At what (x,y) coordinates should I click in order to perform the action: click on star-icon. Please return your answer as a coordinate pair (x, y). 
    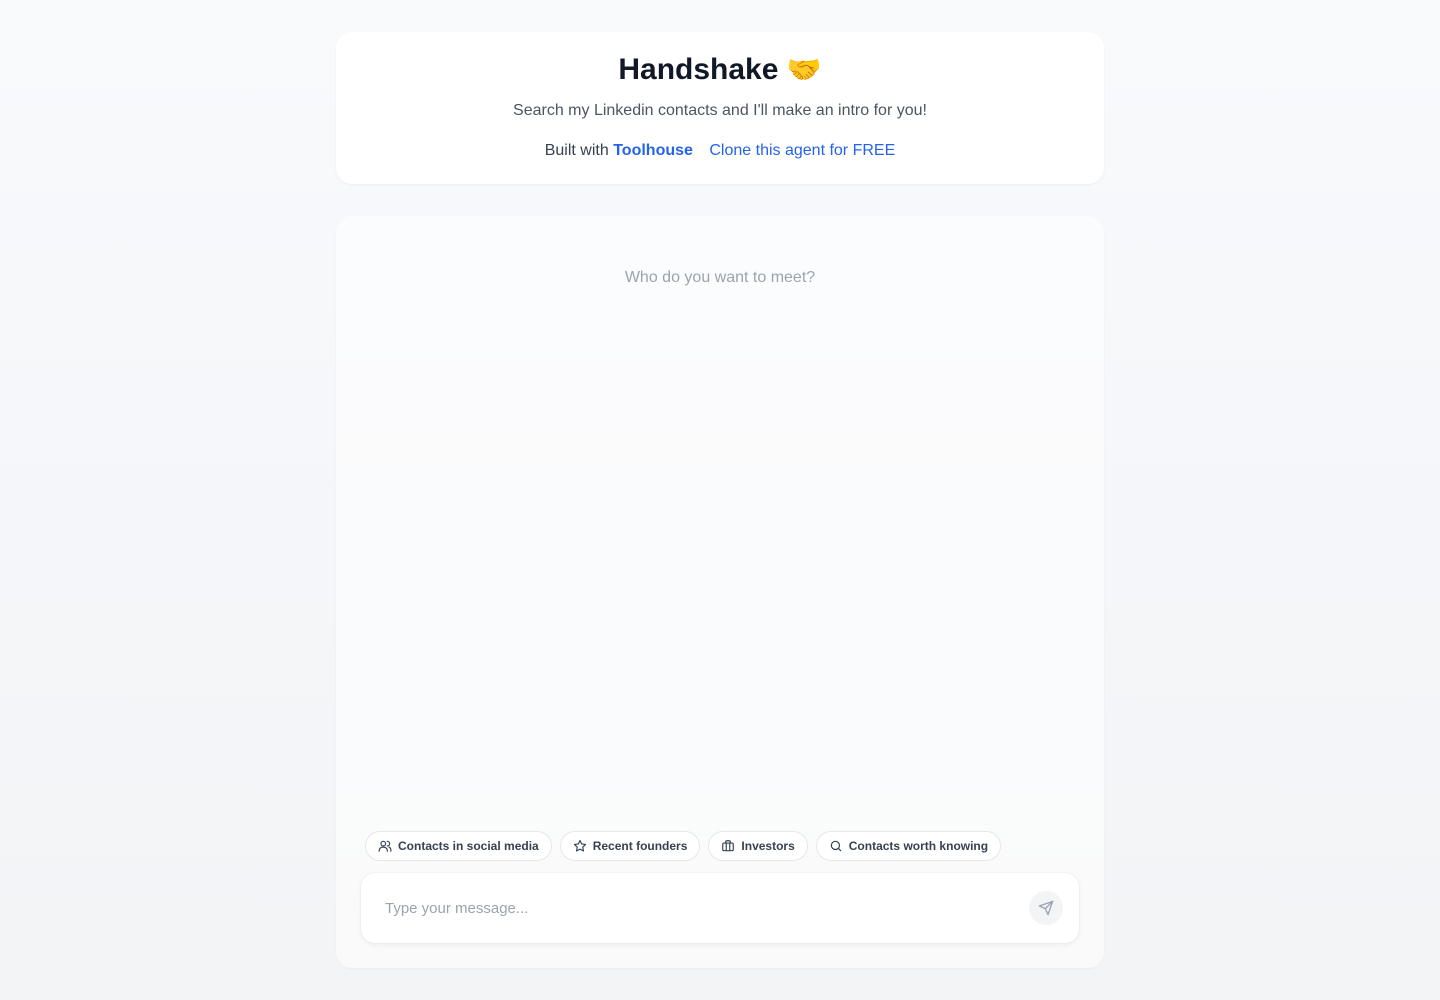
    Looking at the image, I should click on (579, 845).